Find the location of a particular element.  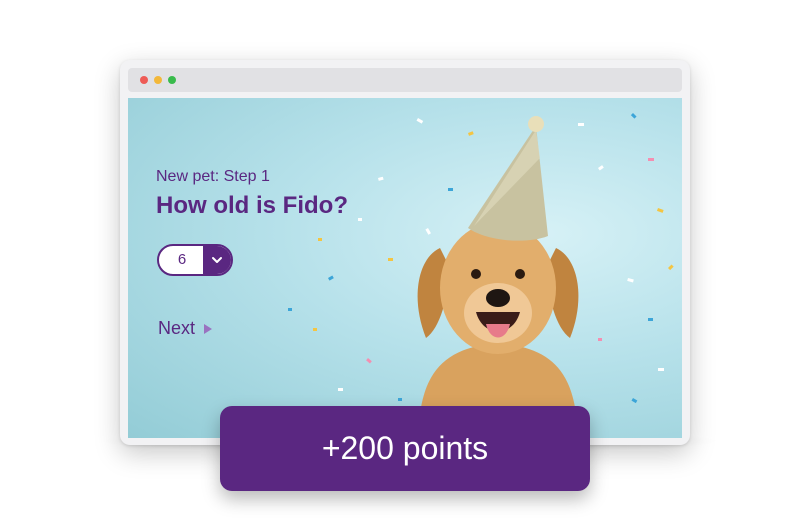

window-titlebar is located at coordinates (405, 80).